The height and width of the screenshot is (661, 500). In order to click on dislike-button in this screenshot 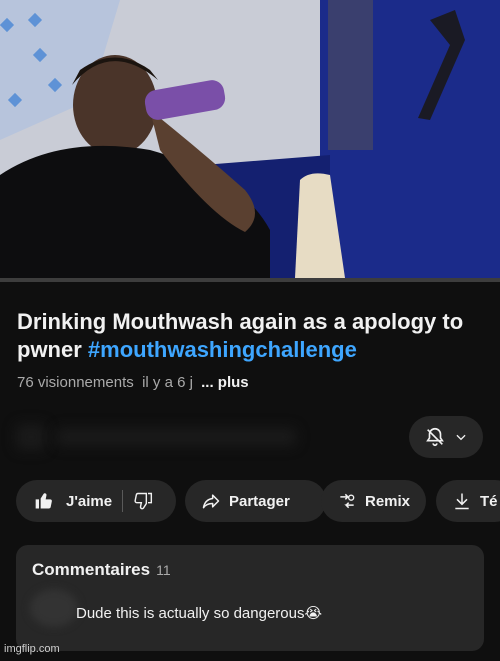, I will do `click(143, 501)`.